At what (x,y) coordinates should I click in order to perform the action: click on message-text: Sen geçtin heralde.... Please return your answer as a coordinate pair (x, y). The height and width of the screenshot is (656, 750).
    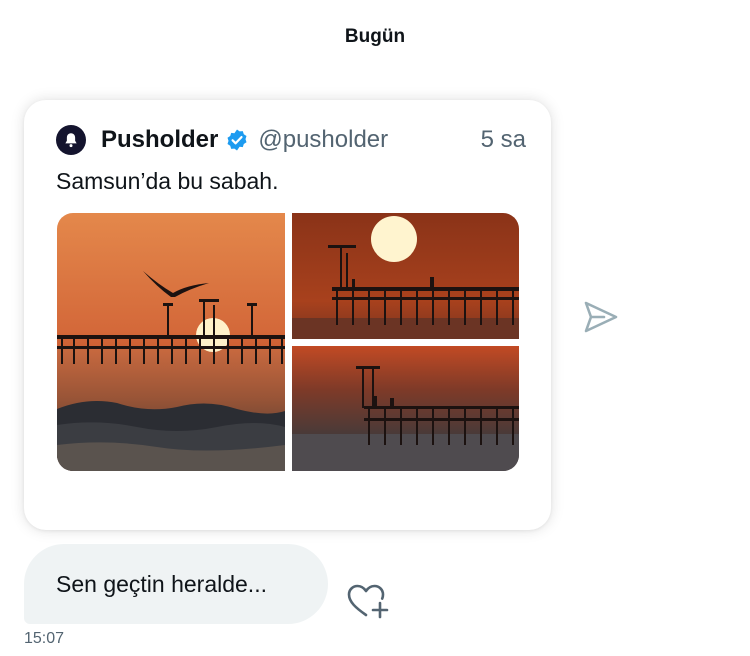
    Looking at the image, I should click on (161, 583).